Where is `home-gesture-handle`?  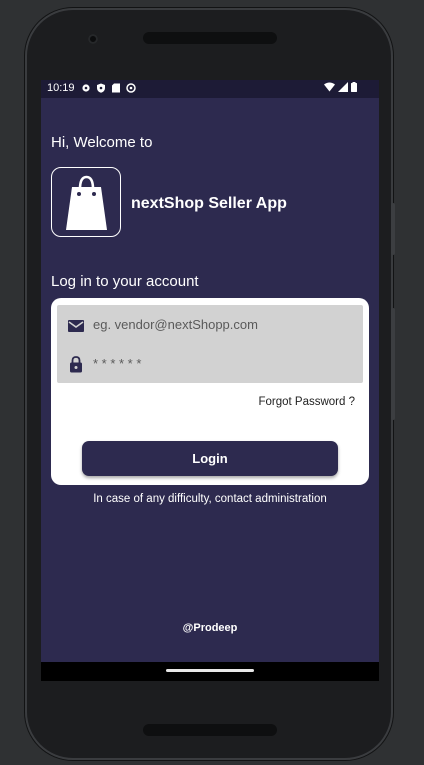
home-gesture-handle is located at coordinates (210, 670).